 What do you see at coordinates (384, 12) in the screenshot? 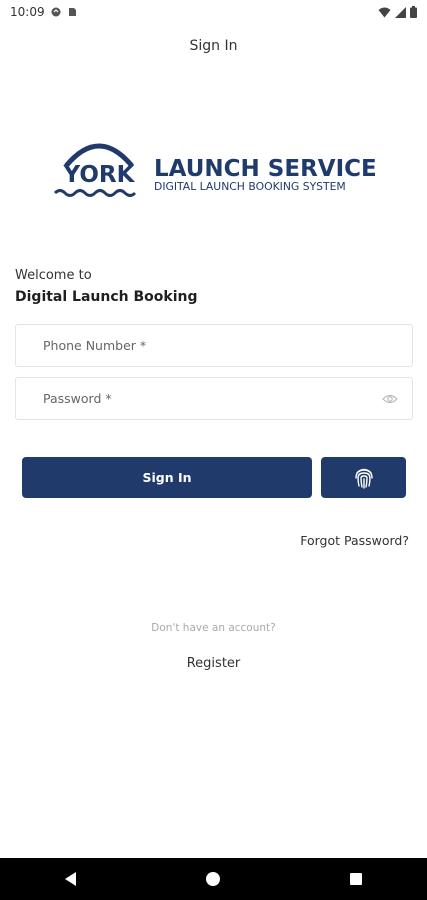
I see `wifi-icon` at bounding box center [384, 12].